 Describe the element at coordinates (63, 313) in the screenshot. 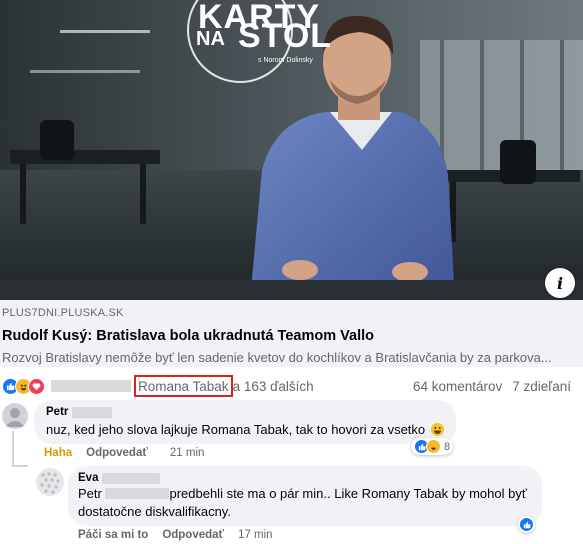

I see `link-domain: PLUS7DNI.PLUSKA.SK` at that location.